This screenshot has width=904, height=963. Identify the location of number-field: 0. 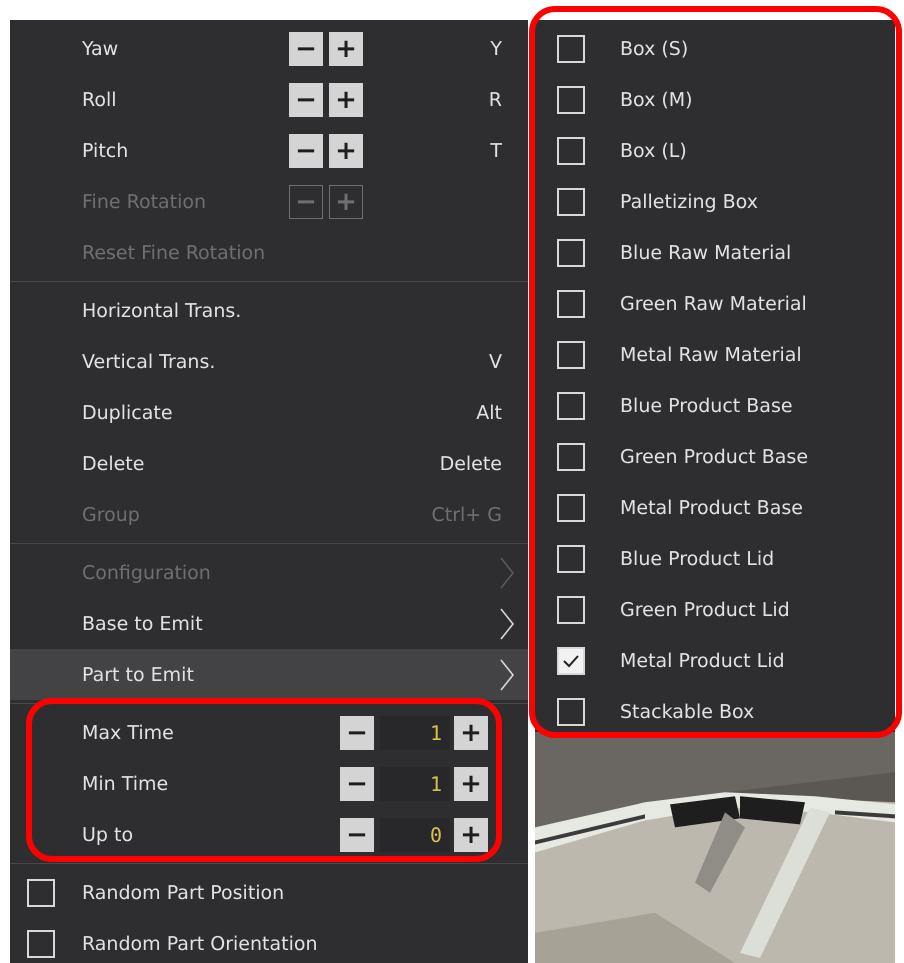
(415, 835).